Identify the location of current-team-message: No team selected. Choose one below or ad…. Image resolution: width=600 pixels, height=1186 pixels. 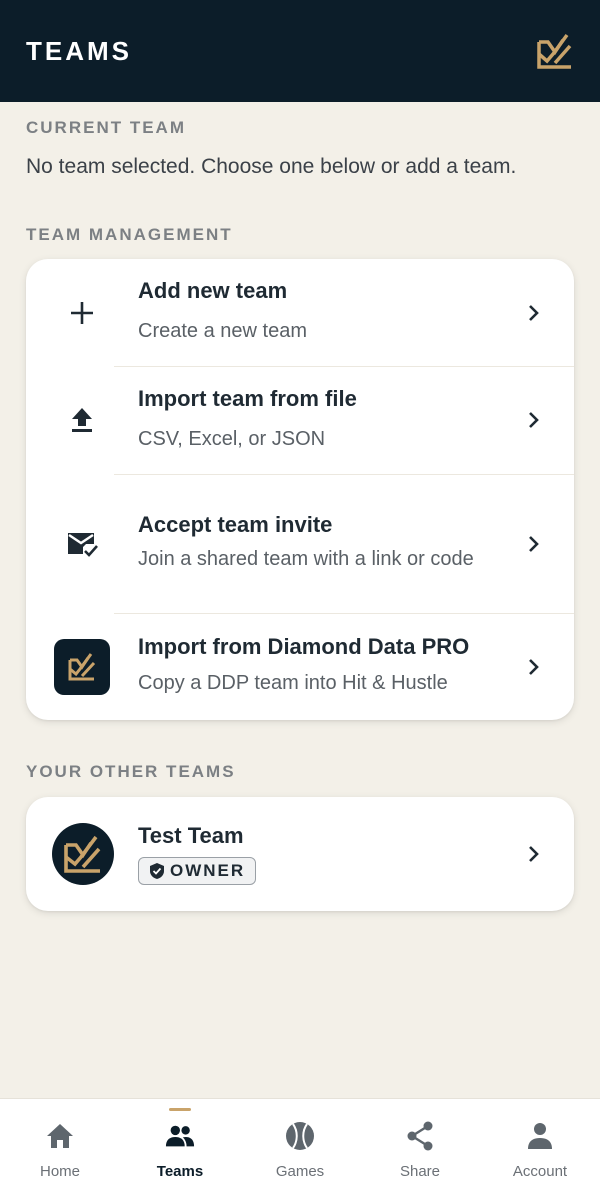
(271, 166).